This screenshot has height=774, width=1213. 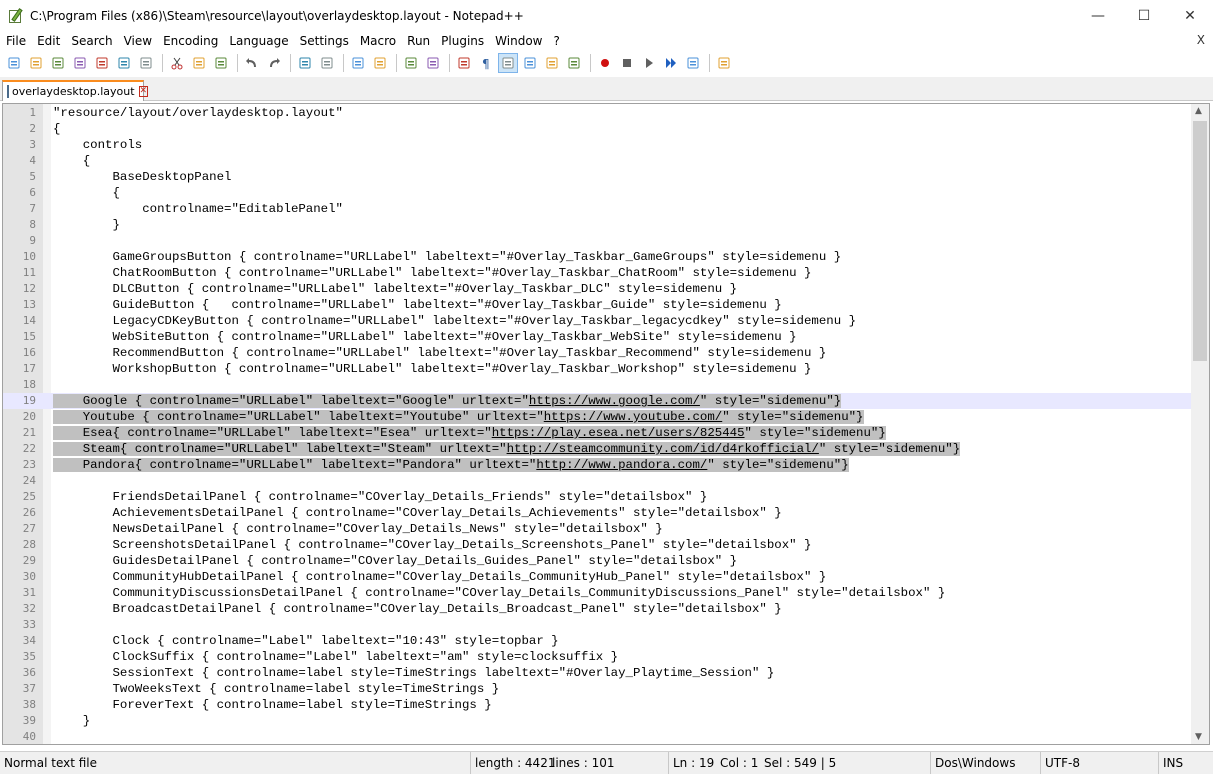 What do you see at coordinates (102, 63) in the screenshot?
I see `close-button` at bounding box center [102, 63].